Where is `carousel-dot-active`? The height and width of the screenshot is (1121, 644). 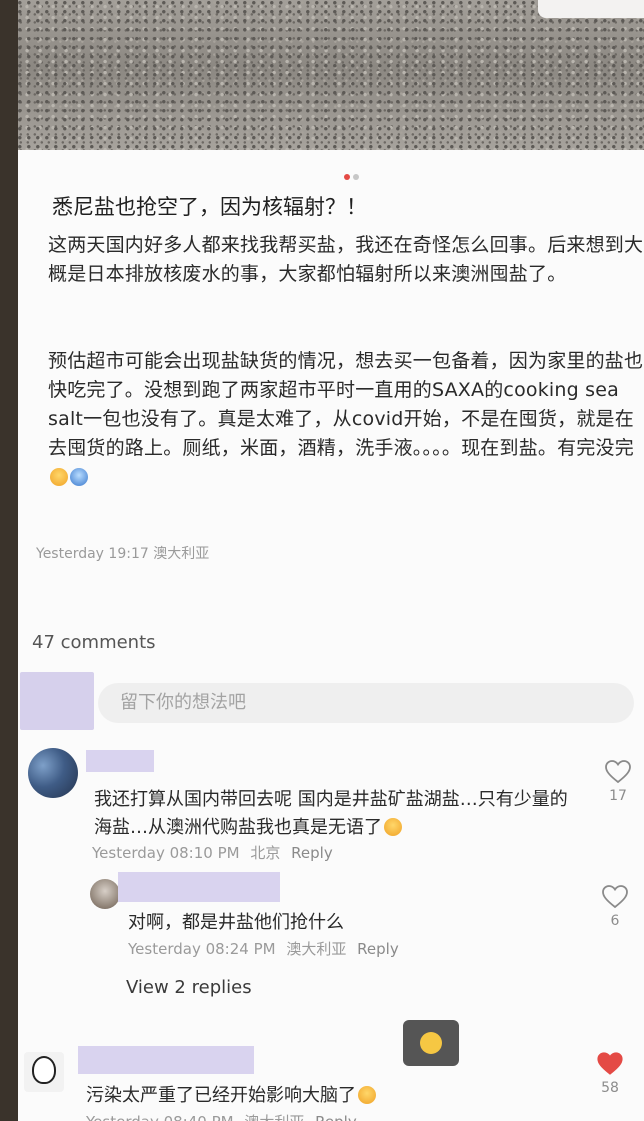 carousel-dot-active is located at coordinates (347, 177).